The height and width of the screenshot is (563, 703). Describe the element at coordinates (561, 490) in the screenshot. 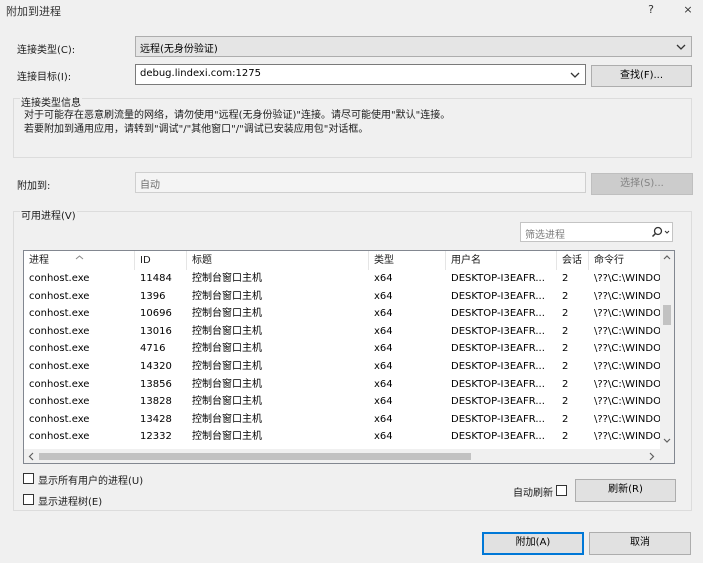

I see `auto-refresh-checkbox` at that location.